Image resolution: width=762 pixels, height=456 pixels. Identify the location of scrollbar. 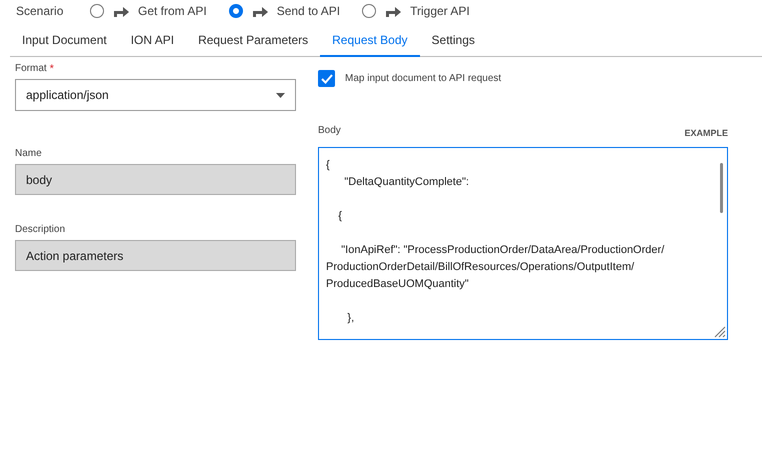
(721, 188).